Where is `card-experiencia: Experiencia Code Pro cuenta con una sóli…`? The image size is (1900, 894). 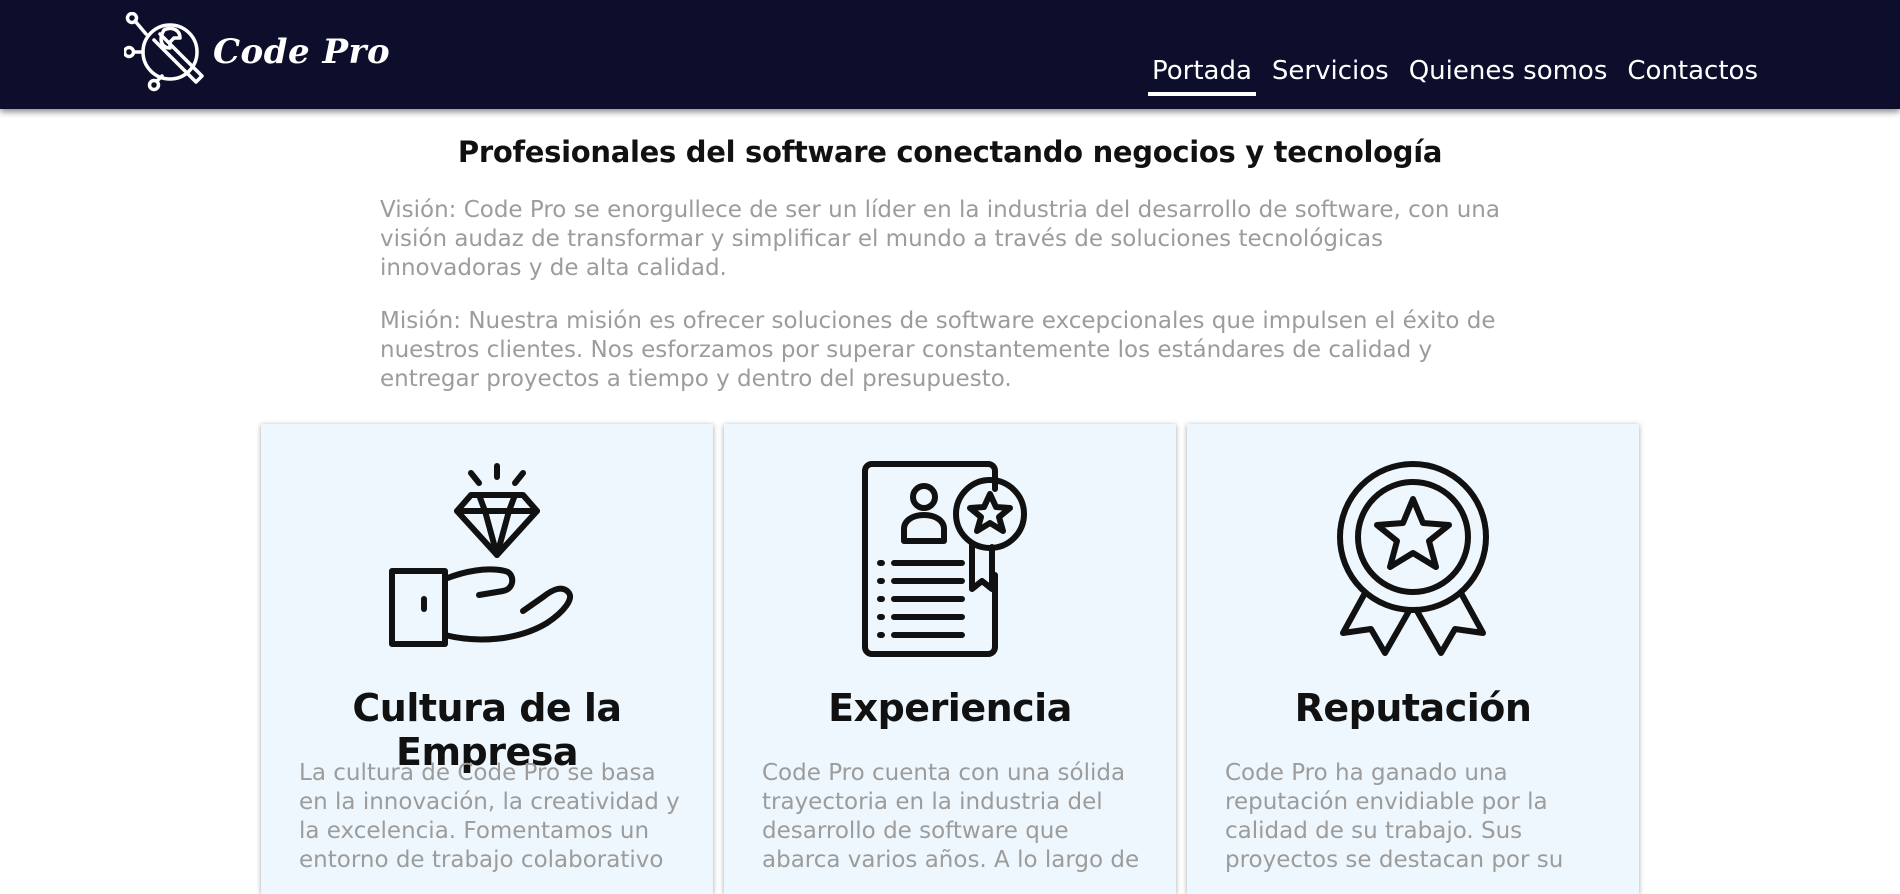
card-experiencia: Experiencia Code Pro cuenta con una sóli… is located at coordinates (950, 659).